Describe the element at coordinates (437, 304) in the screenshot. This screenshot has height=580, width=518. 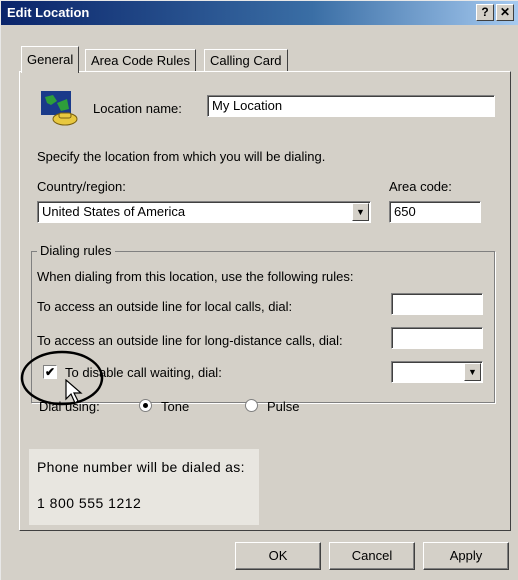
I see `local-calls-input` at that location.